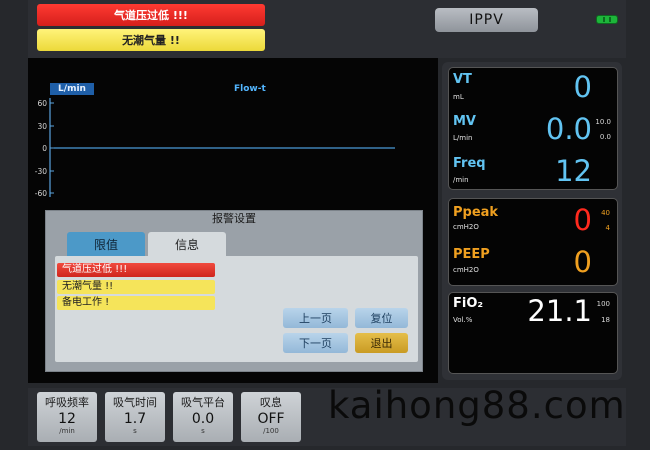  What do you see at coordinates (136, 303) in the screenshot?
I see `alarm-message: 备电工作 !` at bounding box center [136, 303].